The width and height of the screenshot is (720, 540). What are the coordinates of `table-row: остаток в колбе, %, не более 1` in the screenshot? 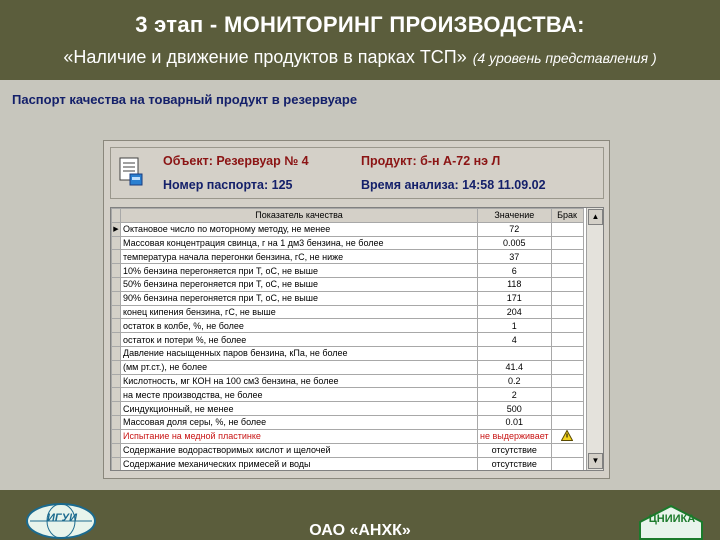 It's located at (347, 326).